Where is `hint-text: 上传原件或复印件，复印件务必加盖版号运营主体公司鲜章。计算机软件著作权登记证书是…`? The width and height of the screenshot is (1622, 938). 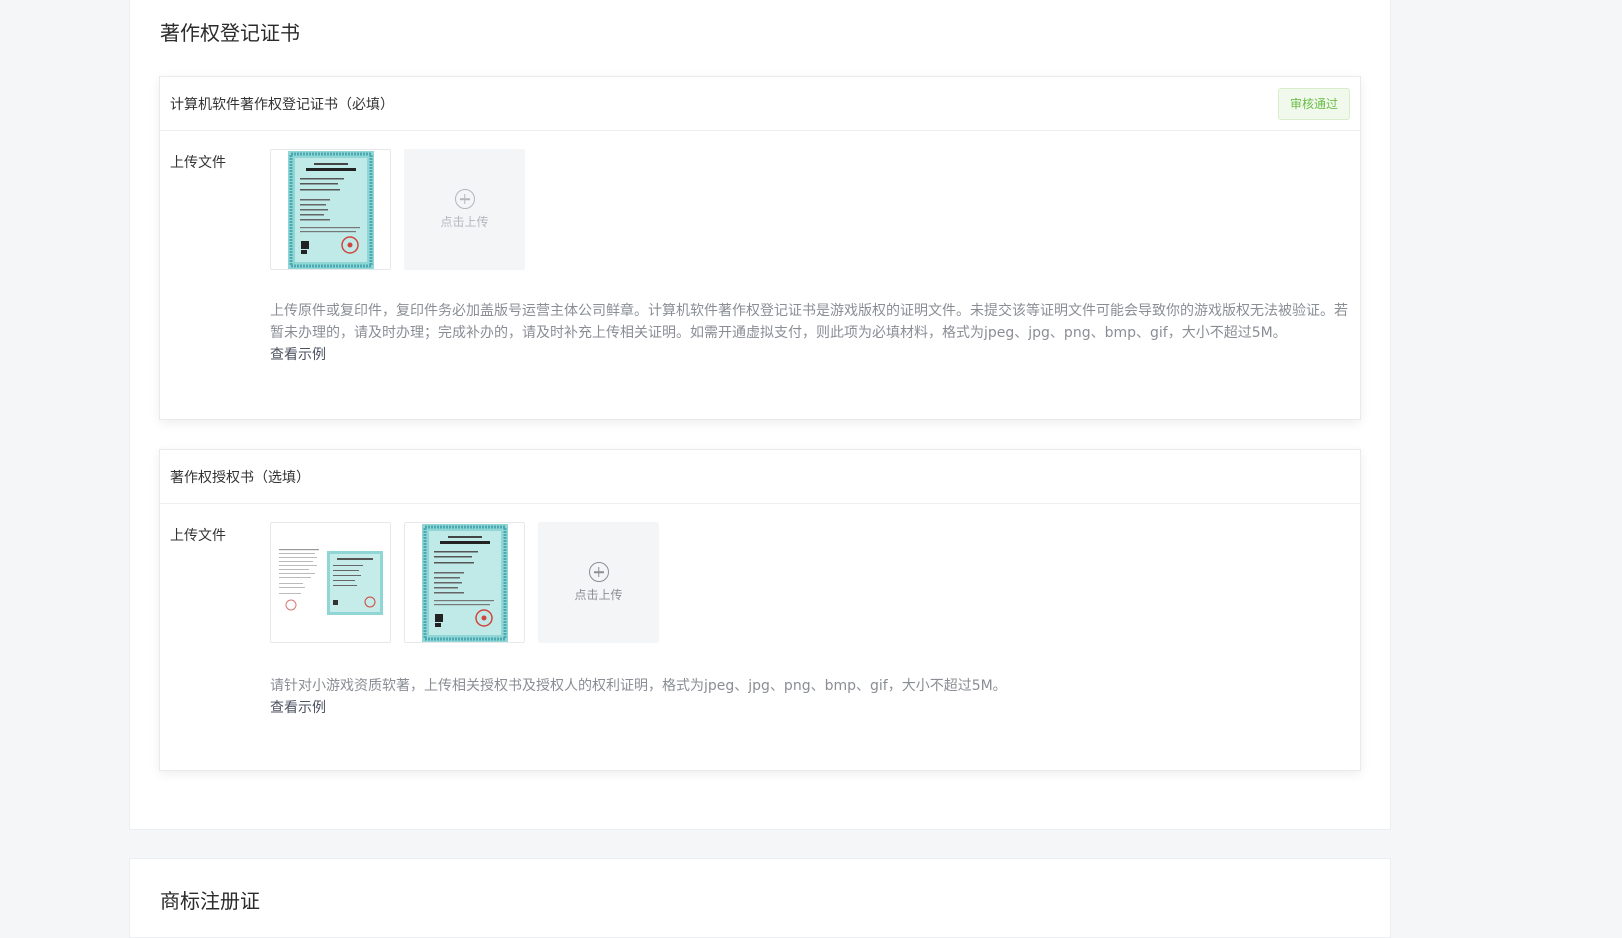 hint-text: 上传原件或复印件，复印件务必加盖版号运营主体公司鲜章。计算机软件著作权登记证书是… is located at coordinates (809, 322).